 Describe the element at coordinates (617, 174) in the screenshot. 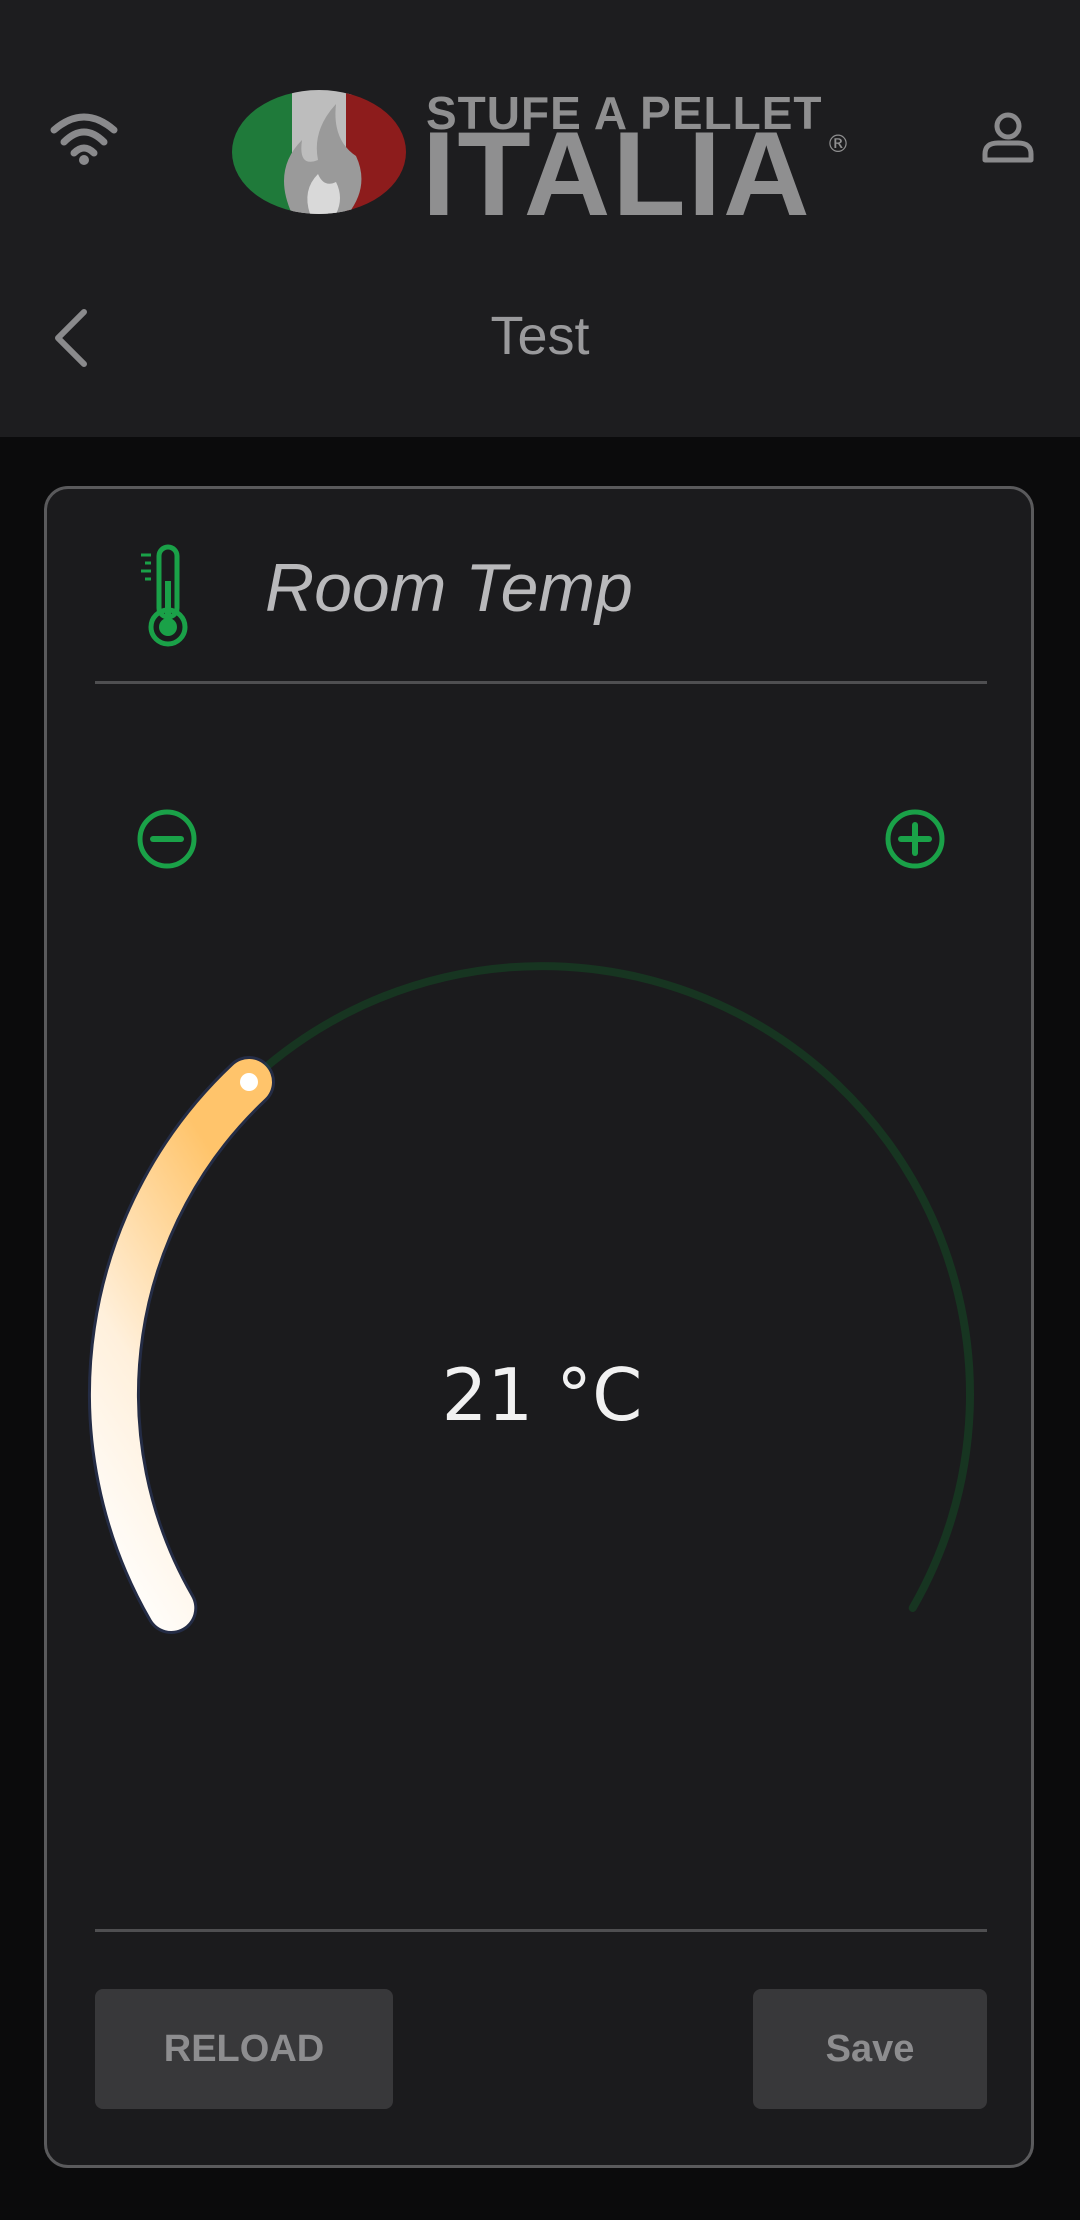

I see `logo-text-line2: ITALIA` at that location.